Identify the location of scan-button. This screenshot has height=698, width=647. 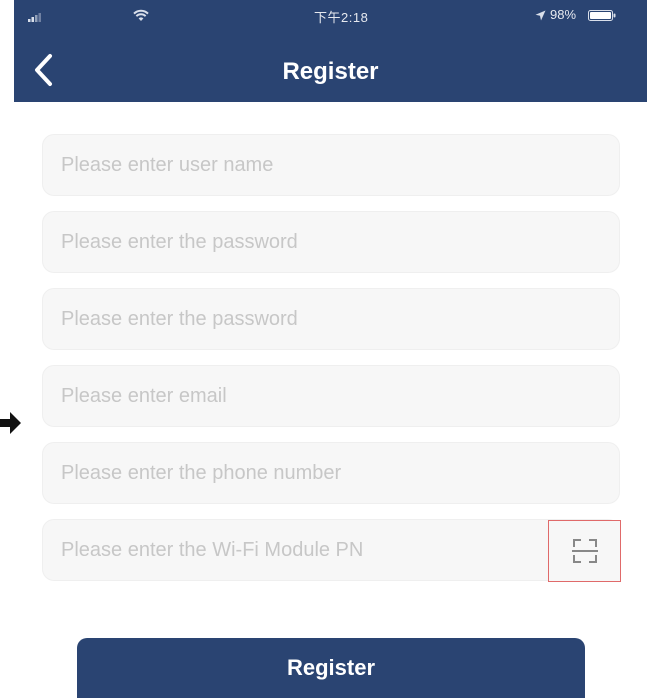
(584, 551).